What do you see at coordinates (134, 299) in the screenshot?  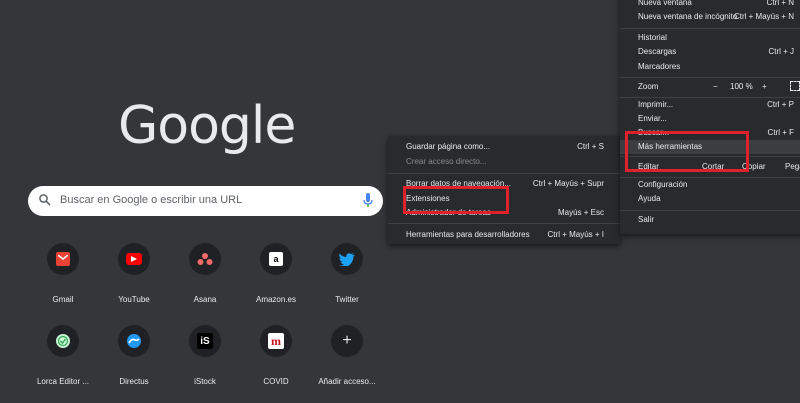 I see `shortcut-label: YouTube` at bounding box center [134, 299].